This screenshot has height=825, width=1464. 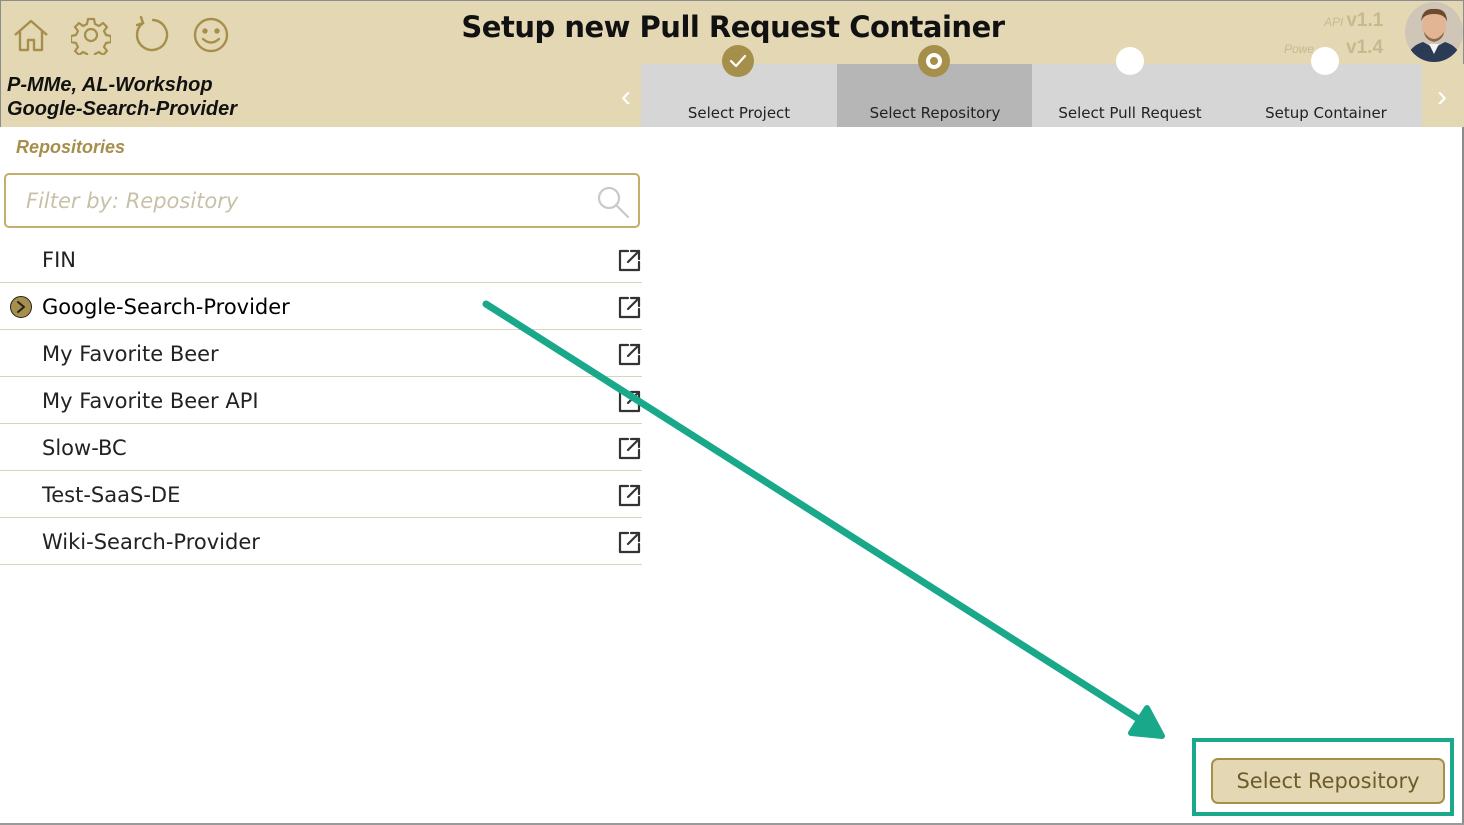 I want to click on list-item: Slow-BC, so click(x=321, y=447).